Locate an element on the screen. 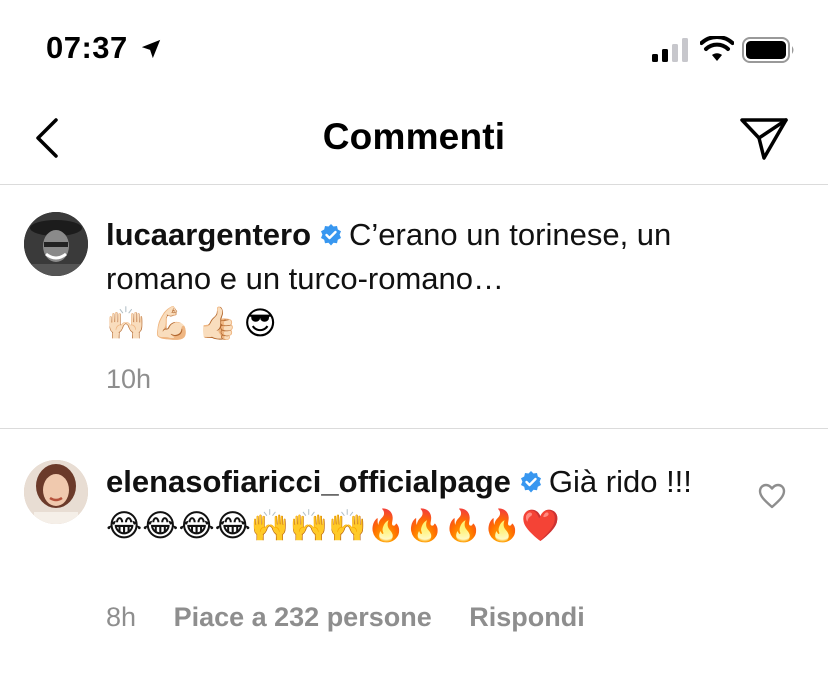  username: elenasofiaricci_officialpage is located at coordinates (308, 481).